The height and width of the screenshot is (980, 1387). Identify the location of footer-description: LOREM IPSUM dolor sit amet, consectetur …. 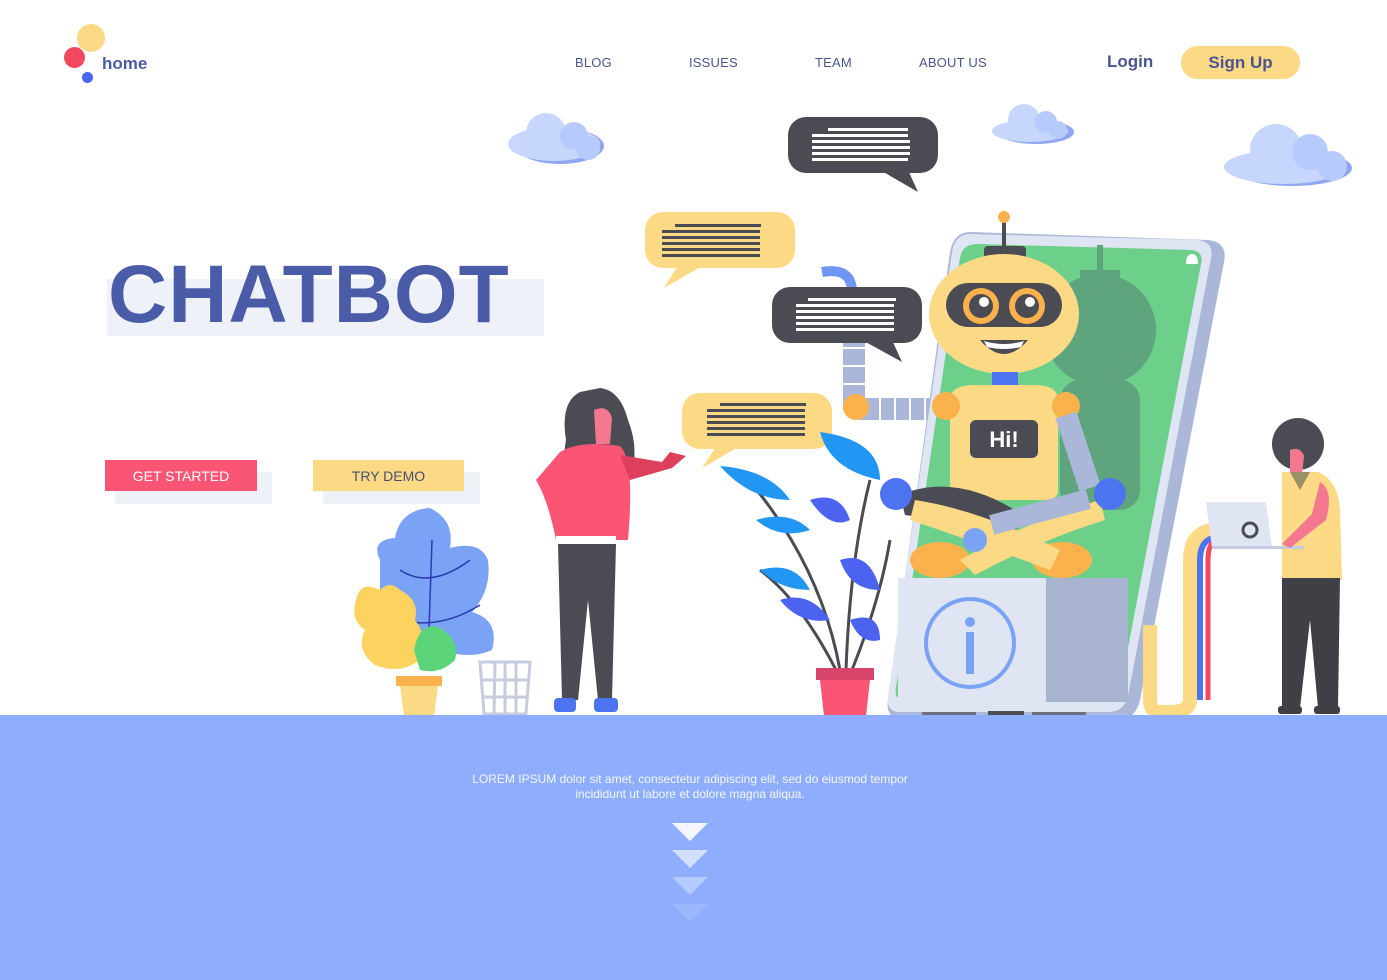
(690, 787).